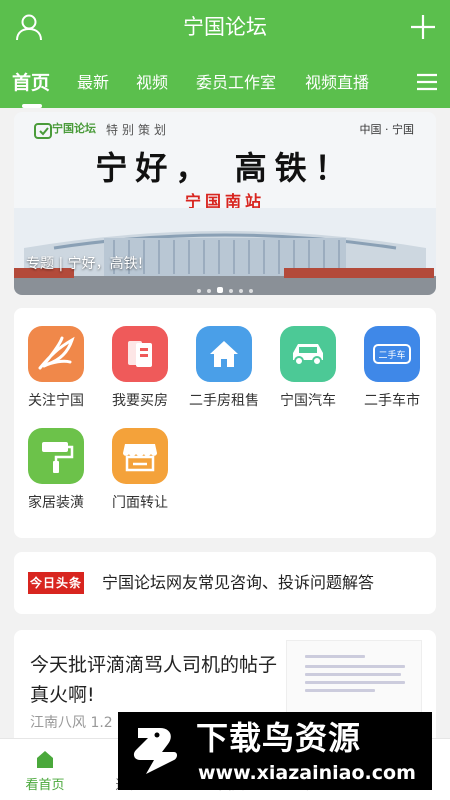  Describe the element at coordinates (225, 27) in the screenshot. I see `app-title: 宁国论坛` at that location.